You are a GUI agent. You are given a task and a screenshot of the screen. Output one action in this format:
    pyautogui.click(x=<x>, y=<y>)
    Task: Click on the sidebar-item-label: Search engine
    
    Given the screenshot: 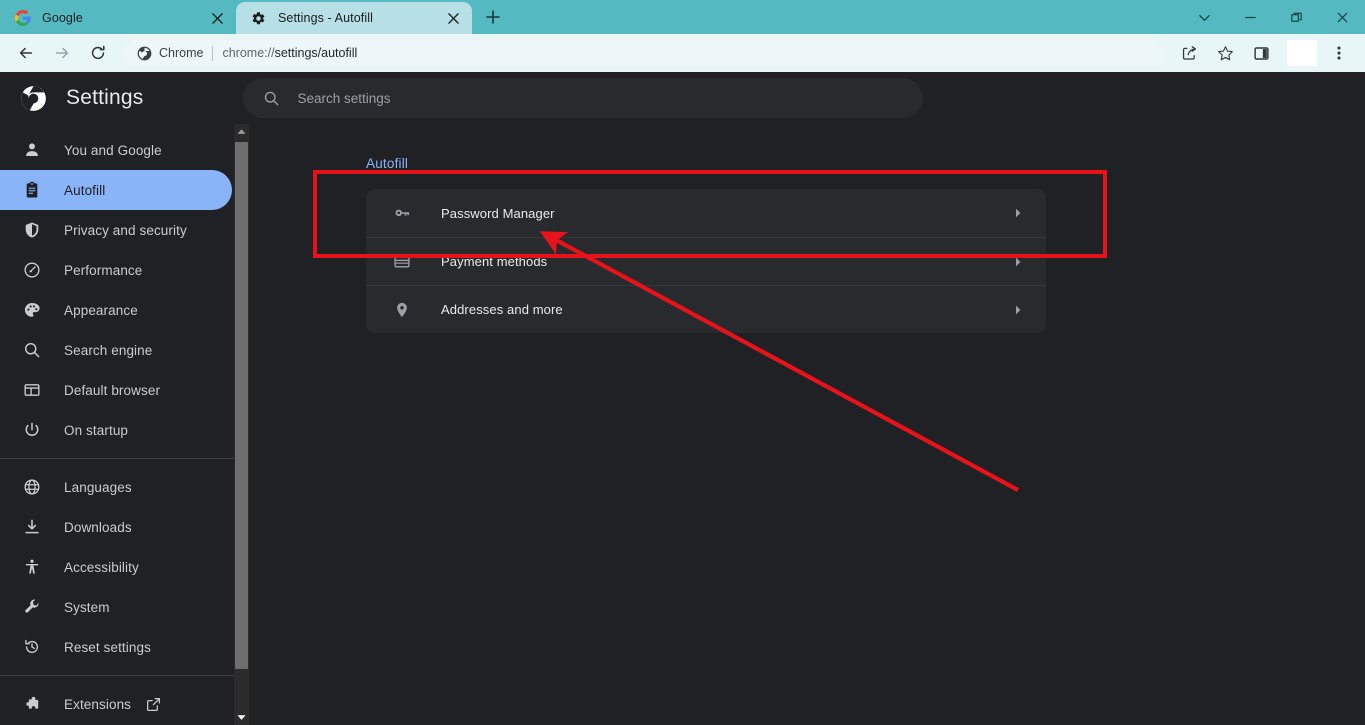 What is the action you would take?
    pyautogui.click(x=108, y=350)
    